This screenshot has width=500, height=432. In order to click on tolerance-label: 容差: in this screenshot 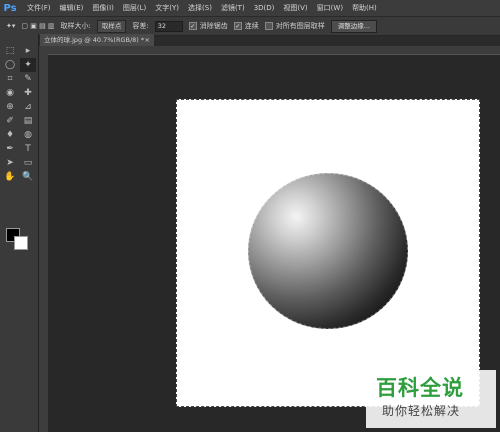, I will do `click(140, 26)`.